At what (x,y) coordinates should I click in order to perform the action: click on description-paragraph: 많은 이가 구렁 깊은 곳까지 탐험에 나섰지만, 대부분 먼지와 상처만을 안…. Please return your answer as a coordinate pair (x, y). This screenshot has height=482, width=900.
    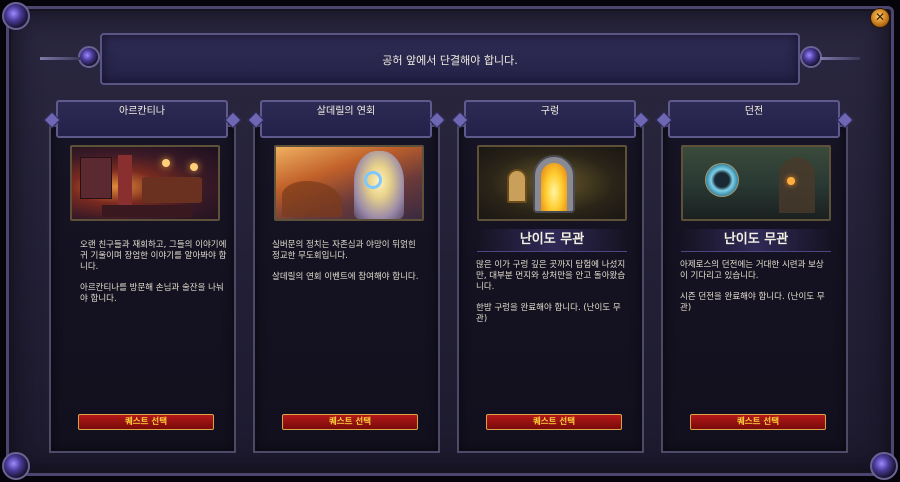
    Looking at the image, I should click on (551, 276).